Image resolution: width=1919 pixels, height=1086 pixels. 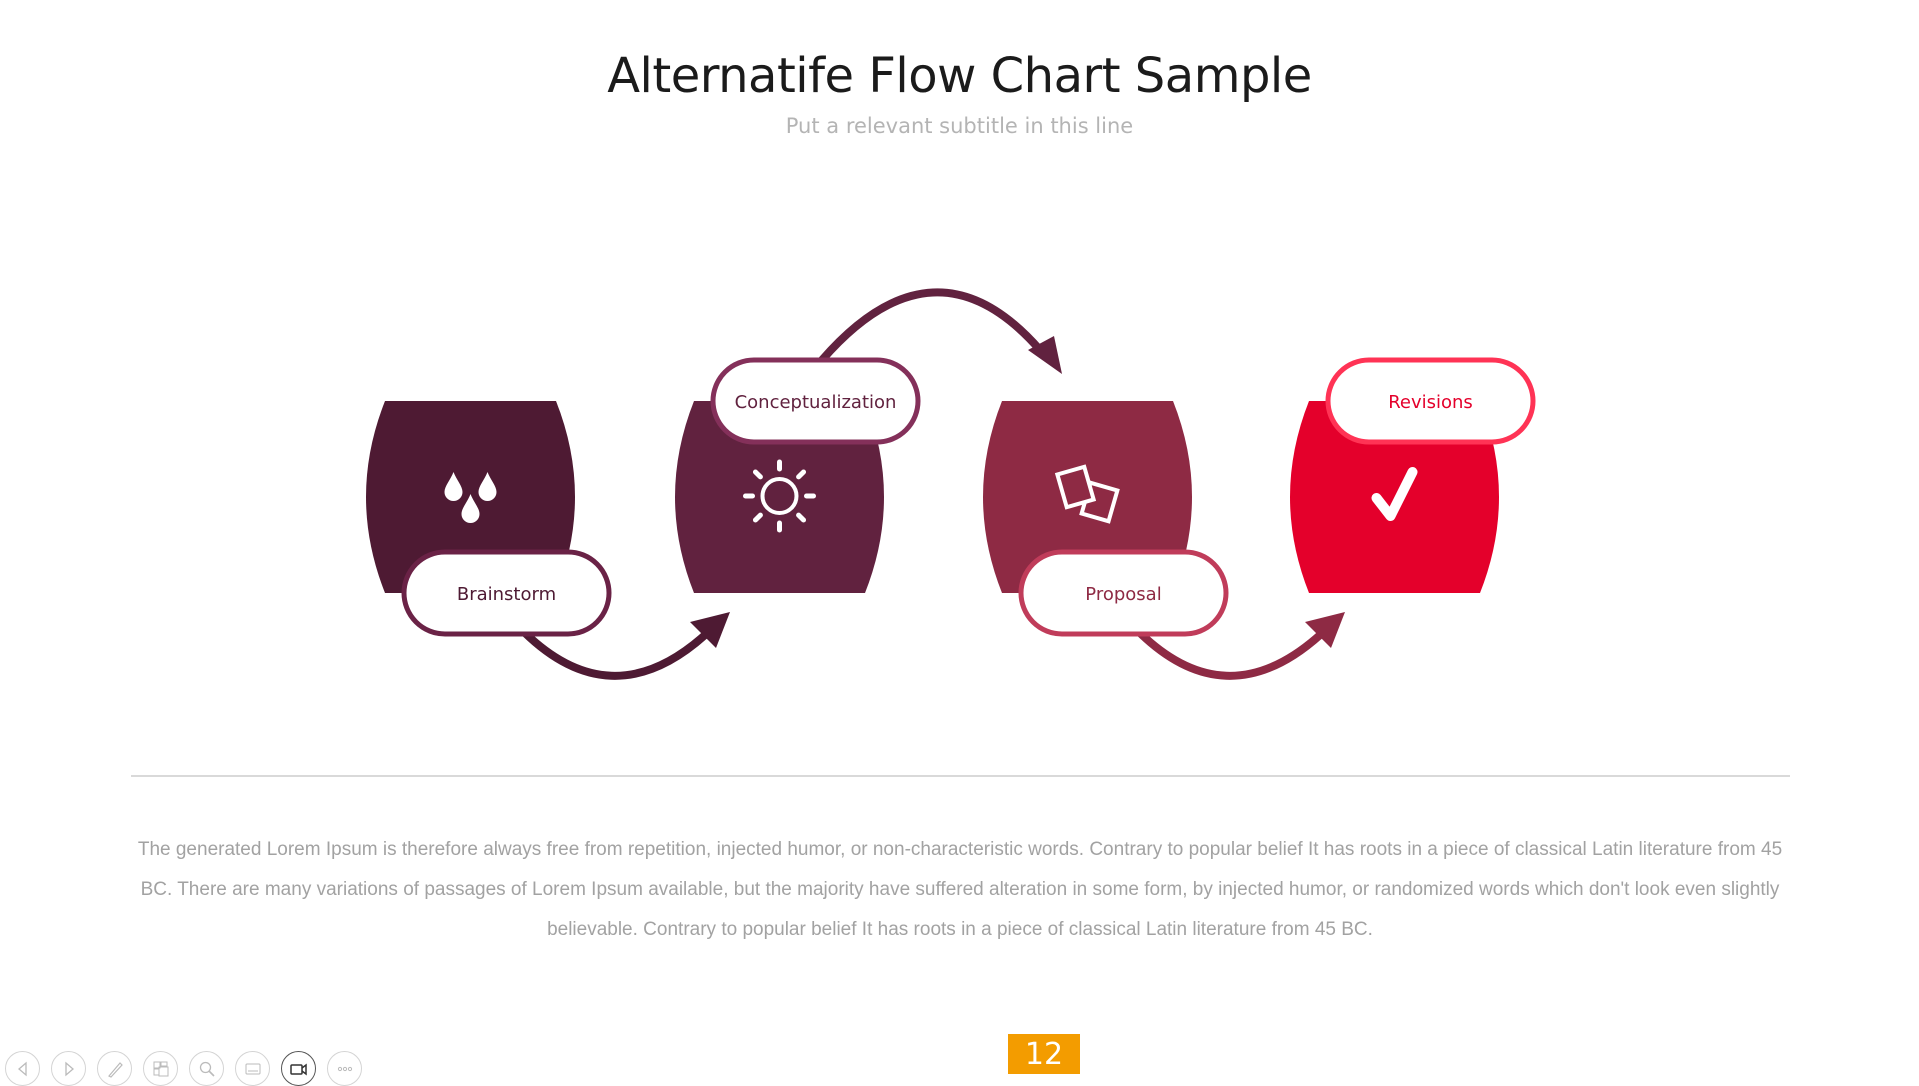 I want to click on arrow-left-icon, so click(x=22, y=1068).